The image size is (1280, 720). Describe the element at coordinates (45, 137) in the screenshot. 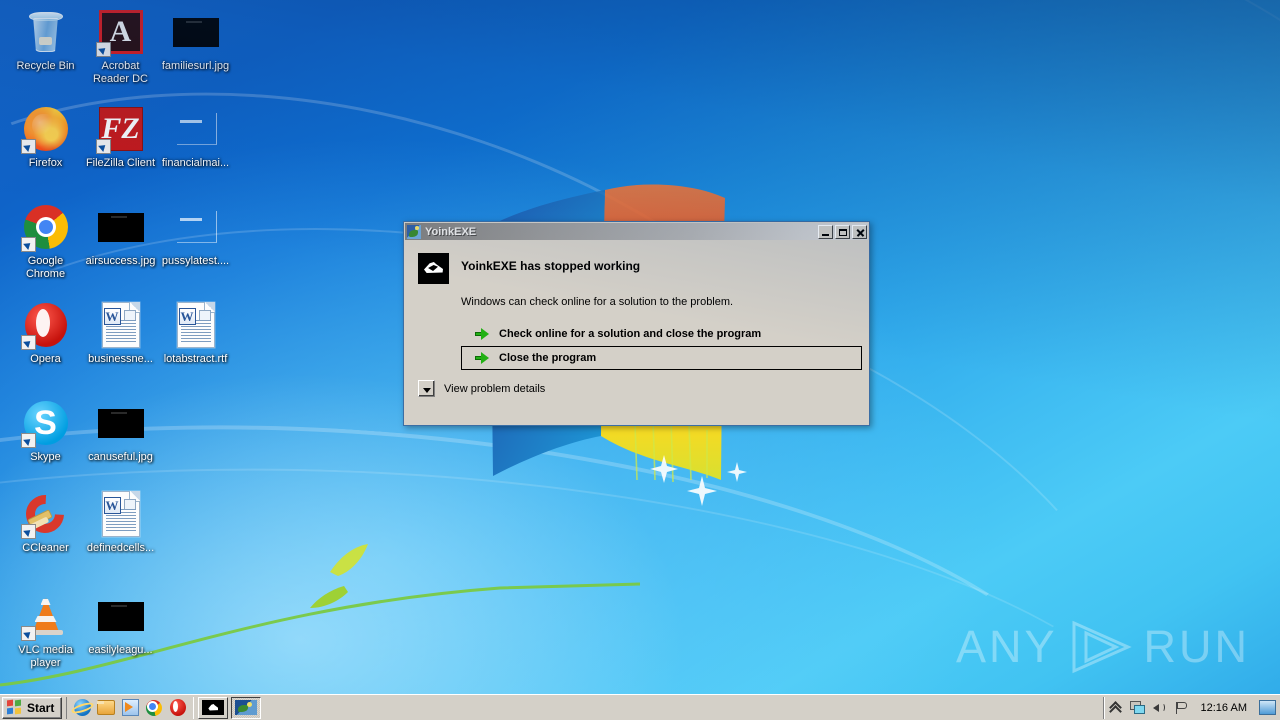

I see `desktop-icon: Firefox` at that location.